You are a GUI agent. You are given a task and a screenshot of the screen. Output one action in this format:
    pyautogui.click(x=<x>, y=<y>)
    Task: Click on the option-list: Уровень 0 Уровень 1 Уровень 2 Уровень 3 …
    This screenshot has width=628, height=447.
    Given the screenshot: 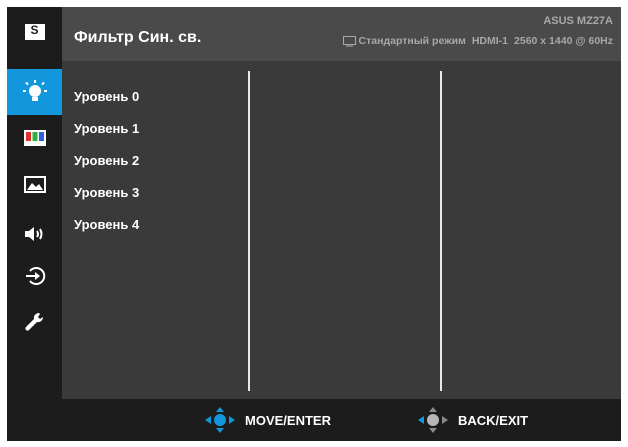 What is the action you would take?
    pyautogui.click(x=106, y=161)
    